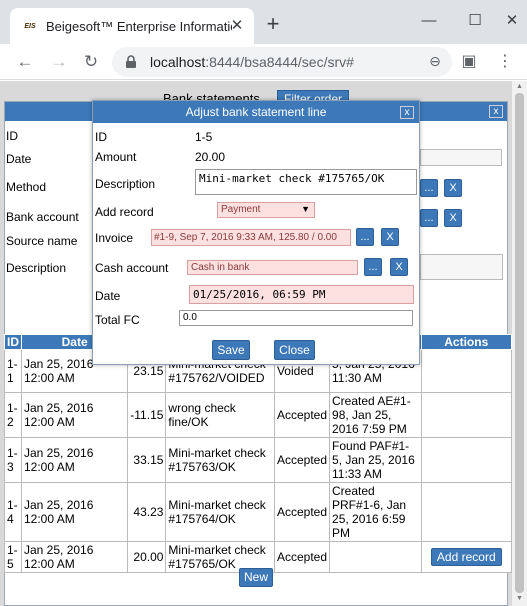 This screenshot has width=527, height=606. What do you see at coordinates (266, 210) in the screenshot?
I see `add-record-select: Payment ▼` at bounding box center [266, 210].